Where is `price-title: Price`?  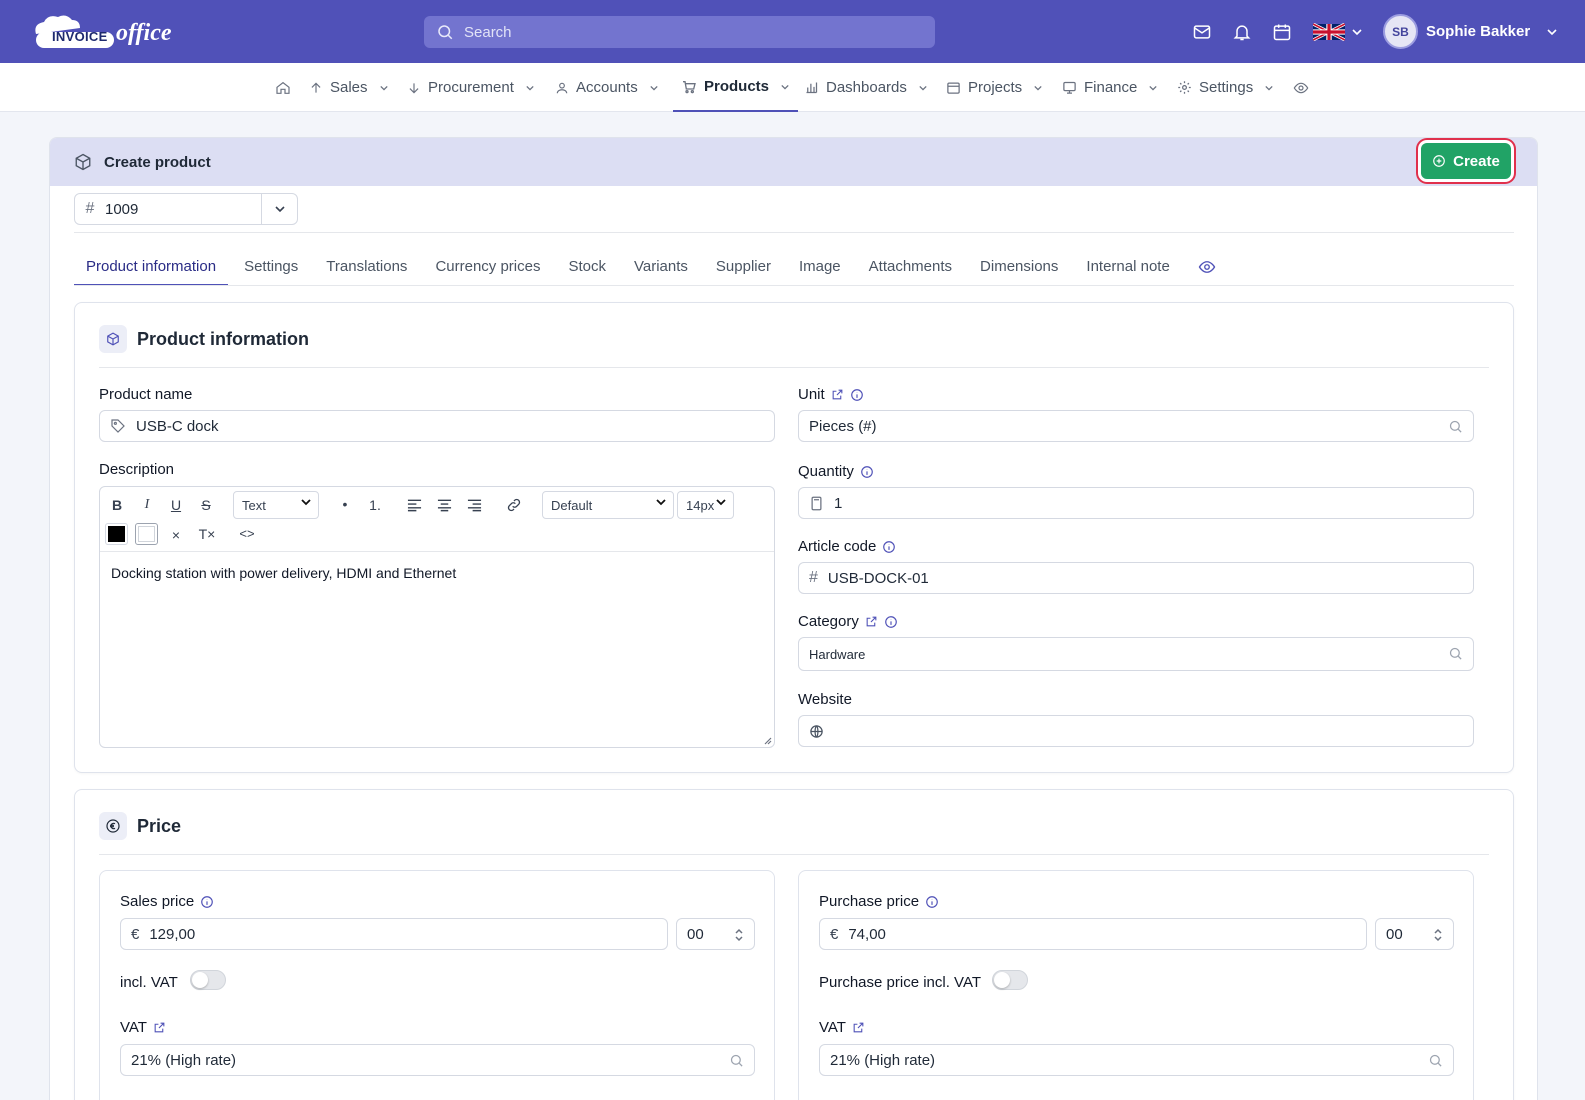 price-title: Price is located at coordinates (159, 825).